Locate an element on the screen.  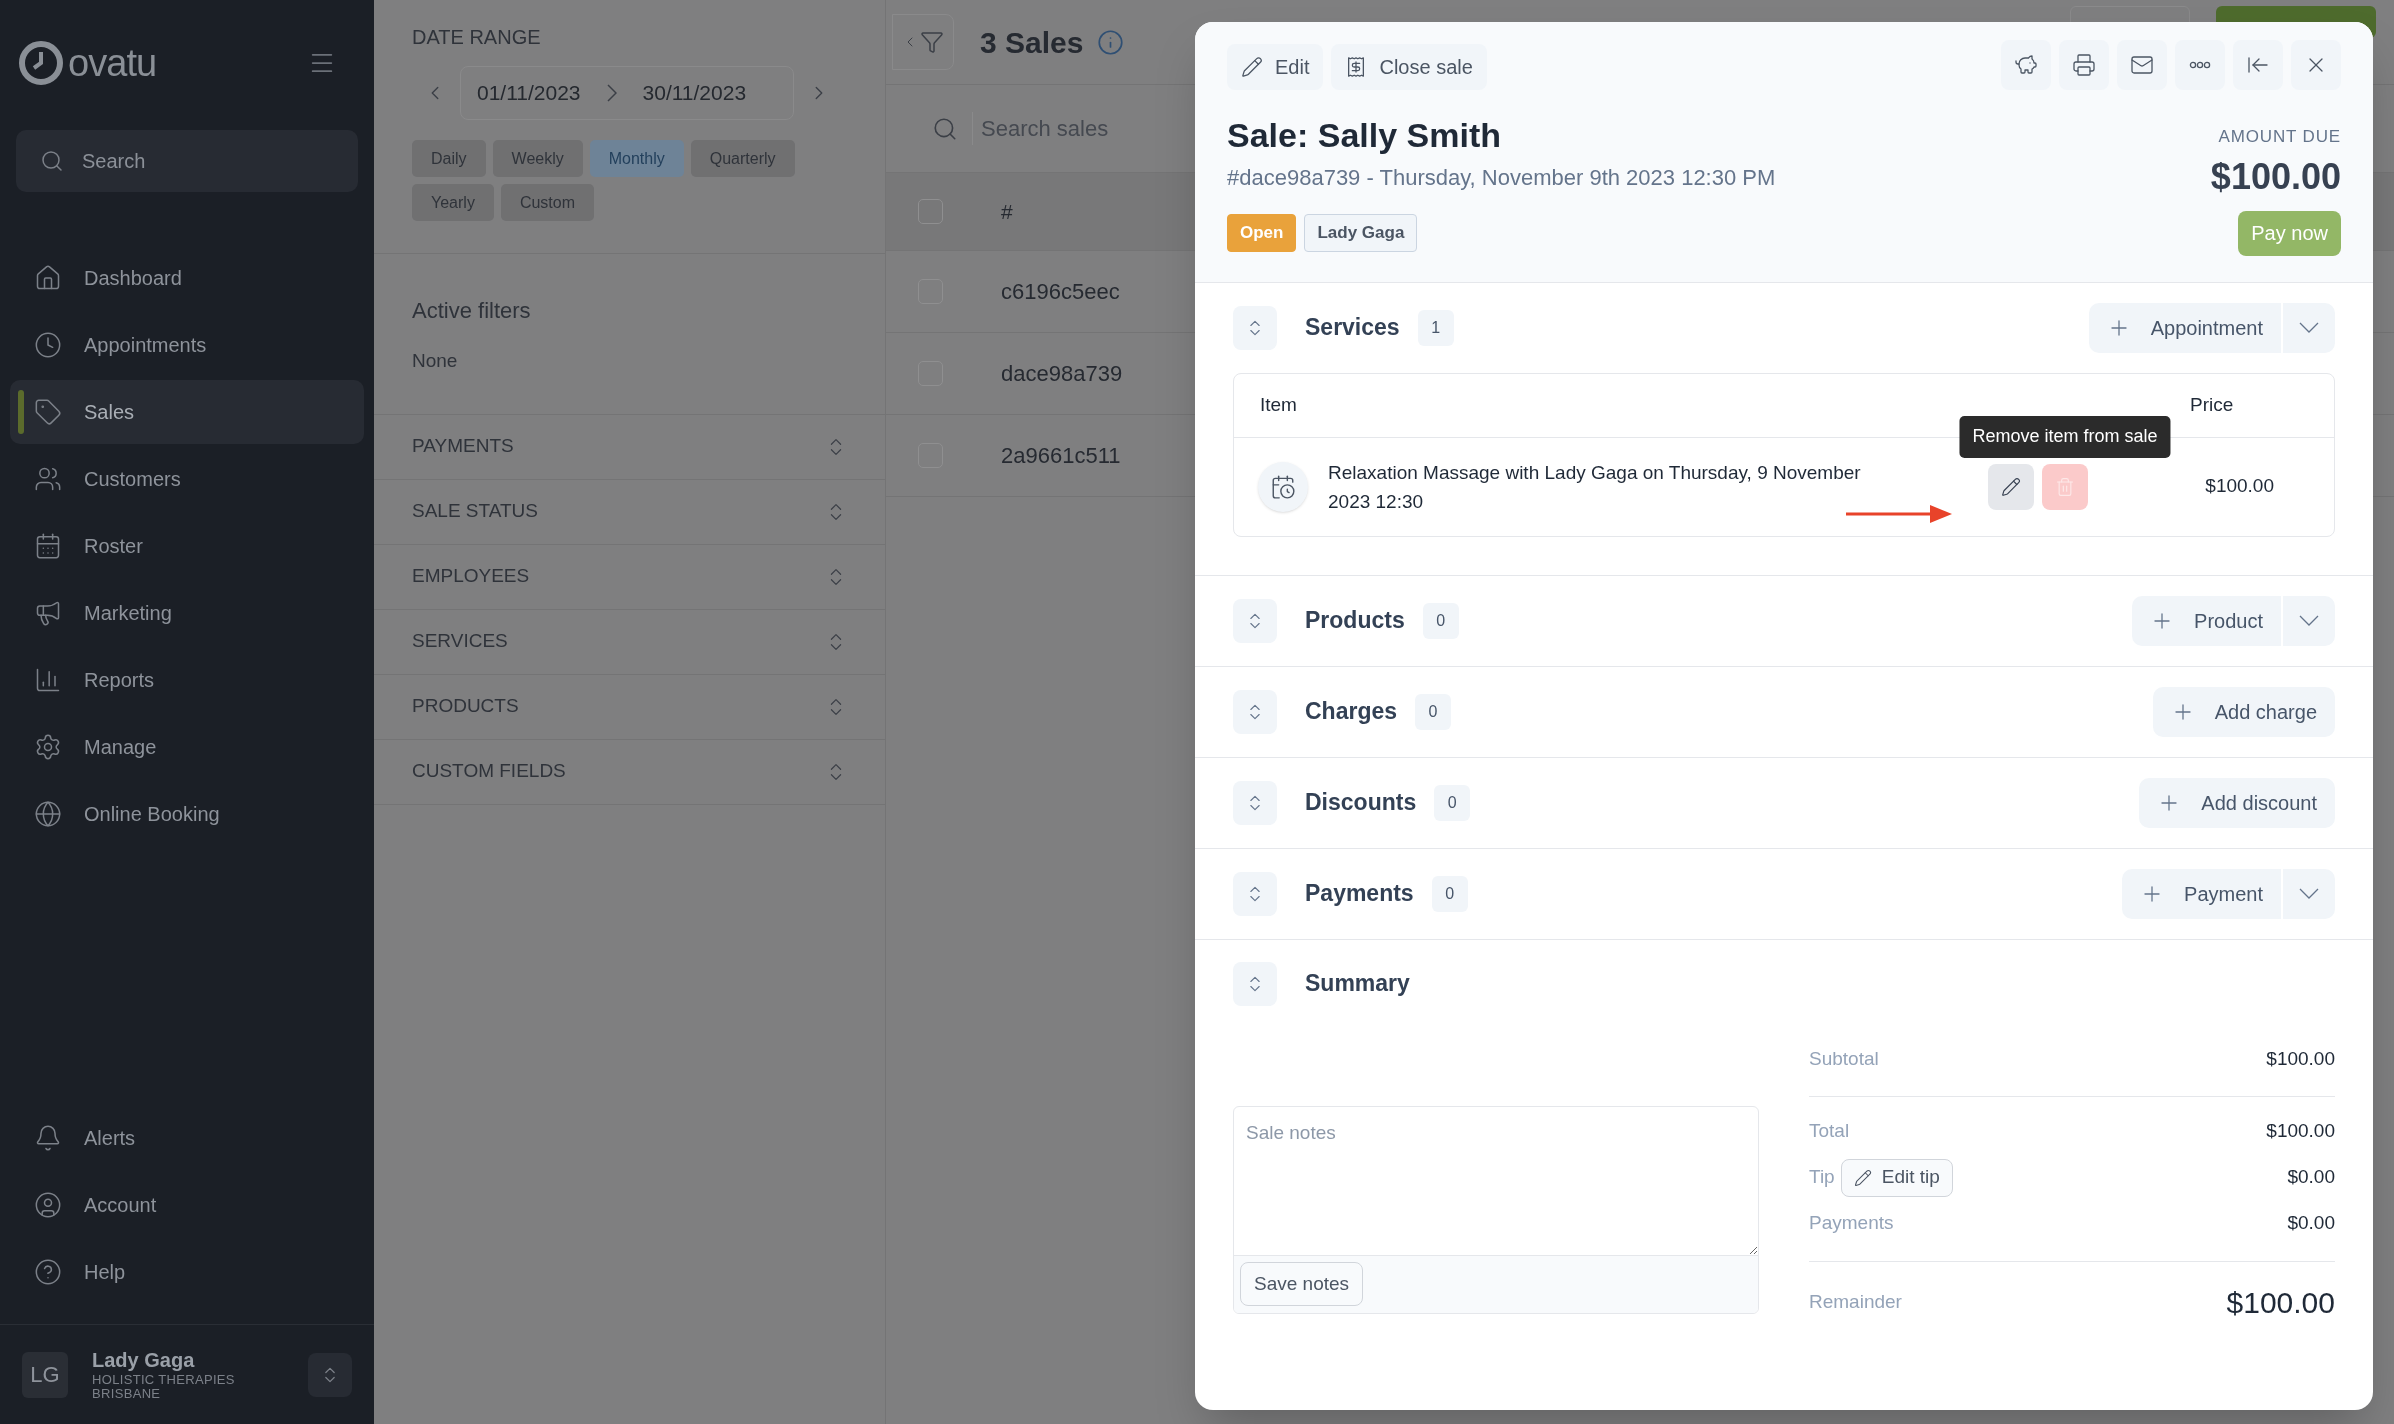
logo-text: ovatu is located at coordinates (112, 63).